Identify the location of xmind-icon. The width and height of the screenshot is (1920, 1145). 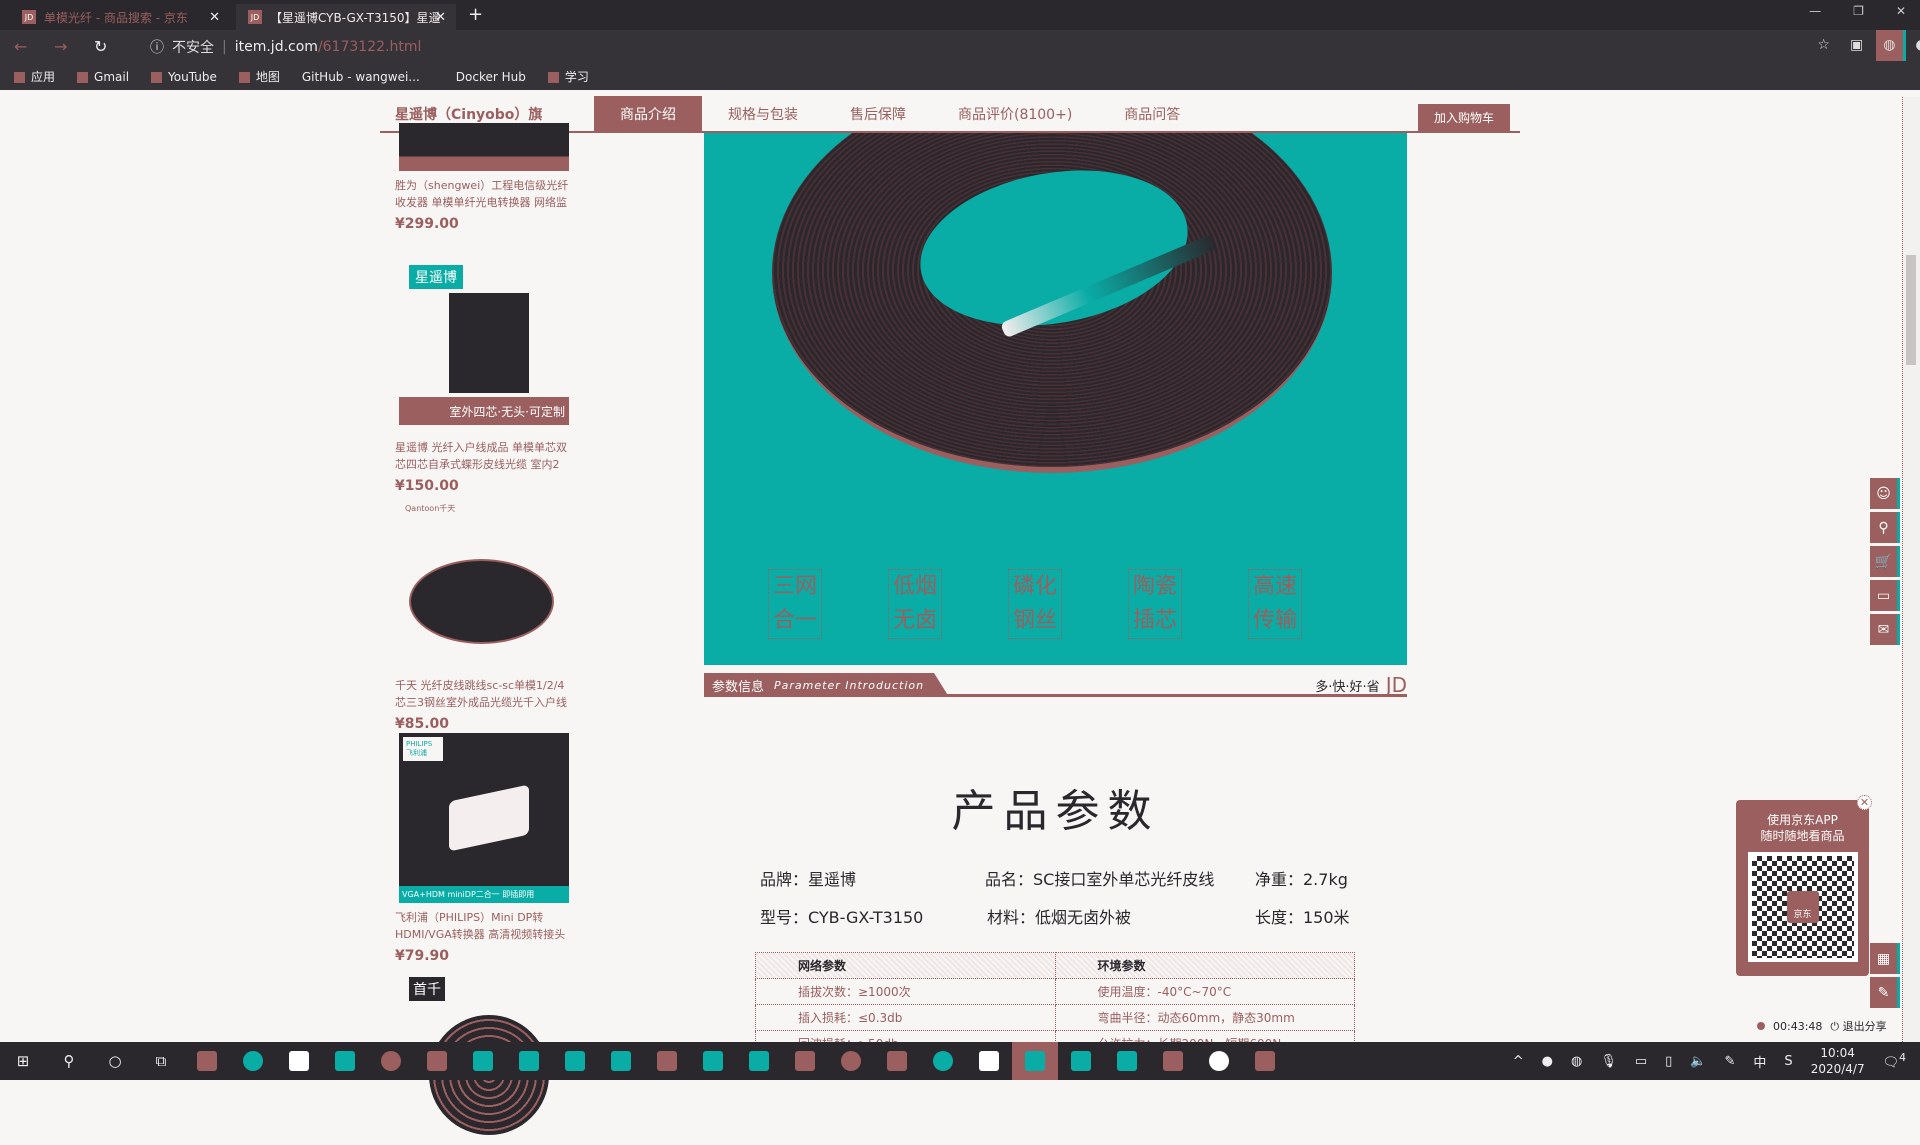
(897, 1061).